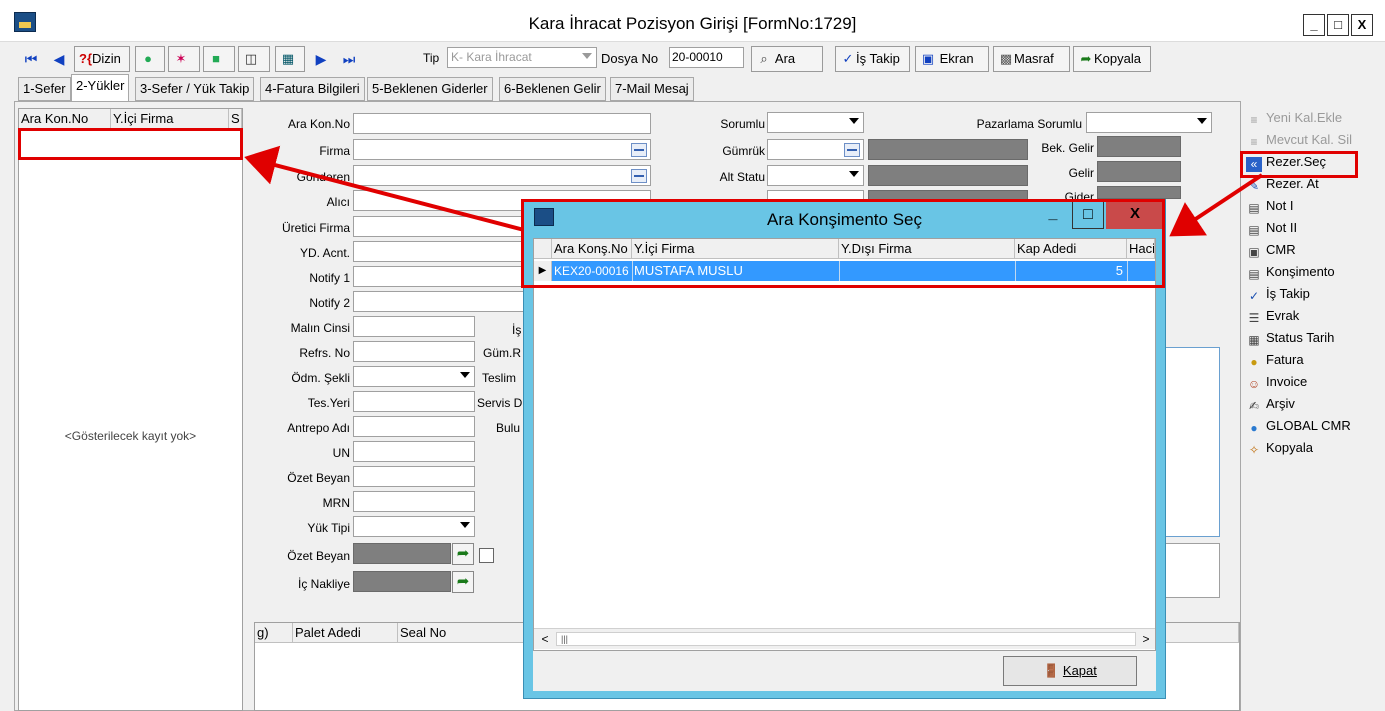  What do you see at coordinates (565, 639) in the screenshot?
I see `scrollbar-grip-icon: |||` at bounding box center [565, 639].